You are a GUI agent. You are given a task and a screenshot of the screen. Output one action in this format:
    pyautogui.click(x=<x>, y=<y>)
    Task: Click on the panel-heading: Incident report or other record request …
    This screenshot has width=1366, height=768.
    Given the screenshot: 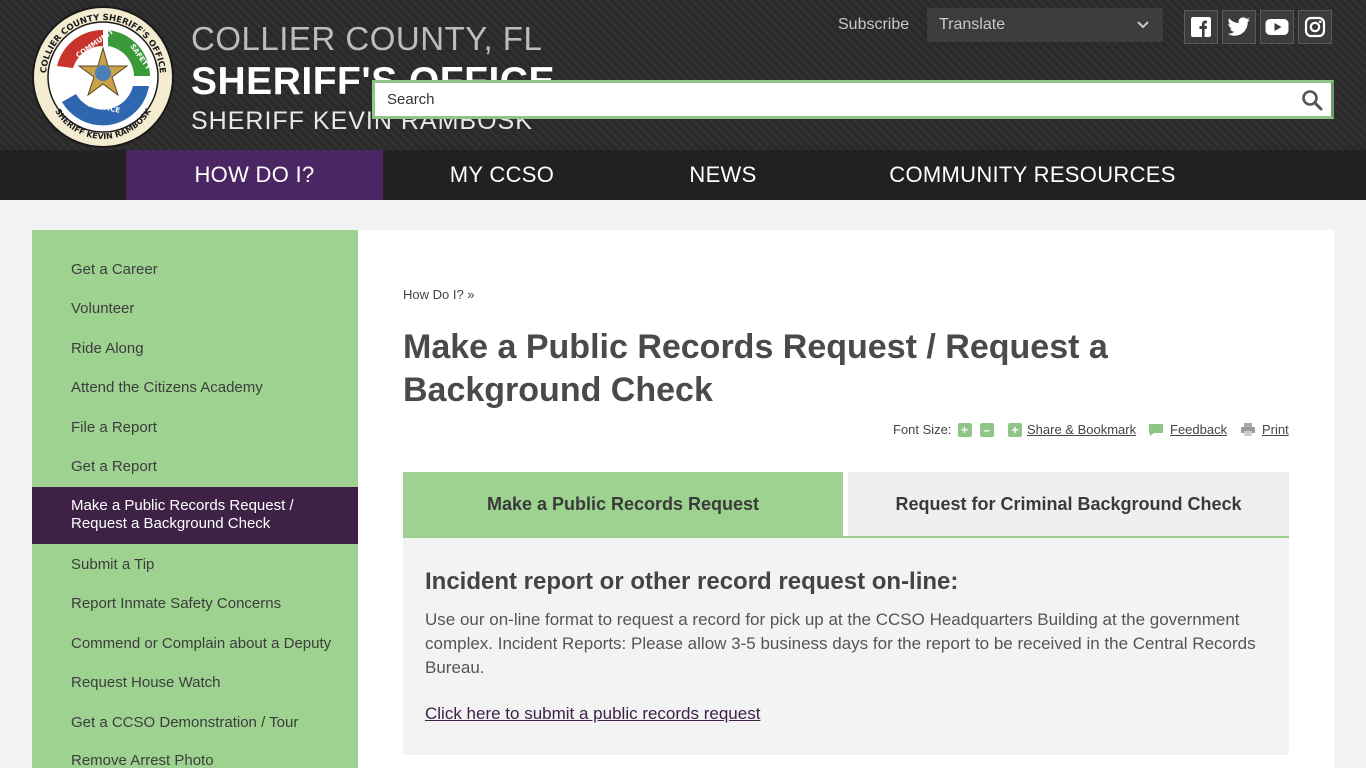 What is the action you would take?
    pyautogui.click(x=692, y=581)
    